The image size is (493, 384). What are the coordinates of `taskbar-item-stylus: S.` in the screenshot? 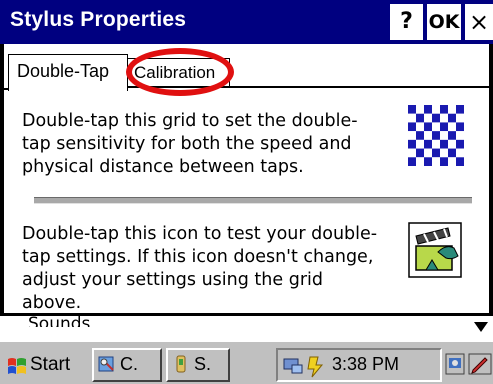 It's located at (198, 365).